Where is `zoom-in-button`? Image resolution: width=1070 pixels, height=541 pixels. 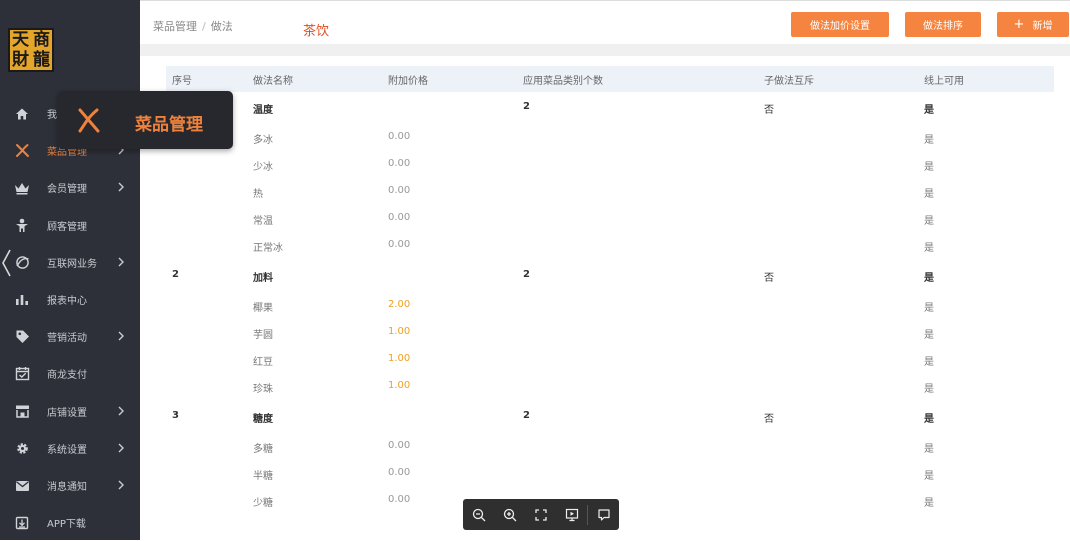
zoom-in-button is located at coordinates (509, 514).